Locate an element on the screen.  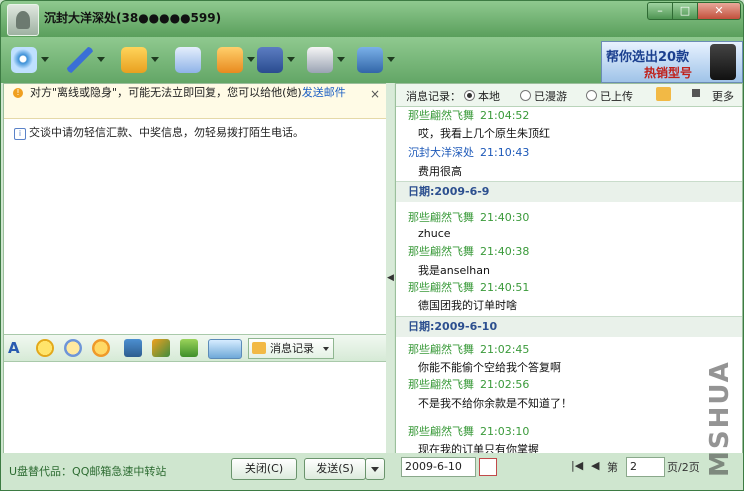
date-separator: 日期:2009-6-9 is located at coordinates (569, 191).